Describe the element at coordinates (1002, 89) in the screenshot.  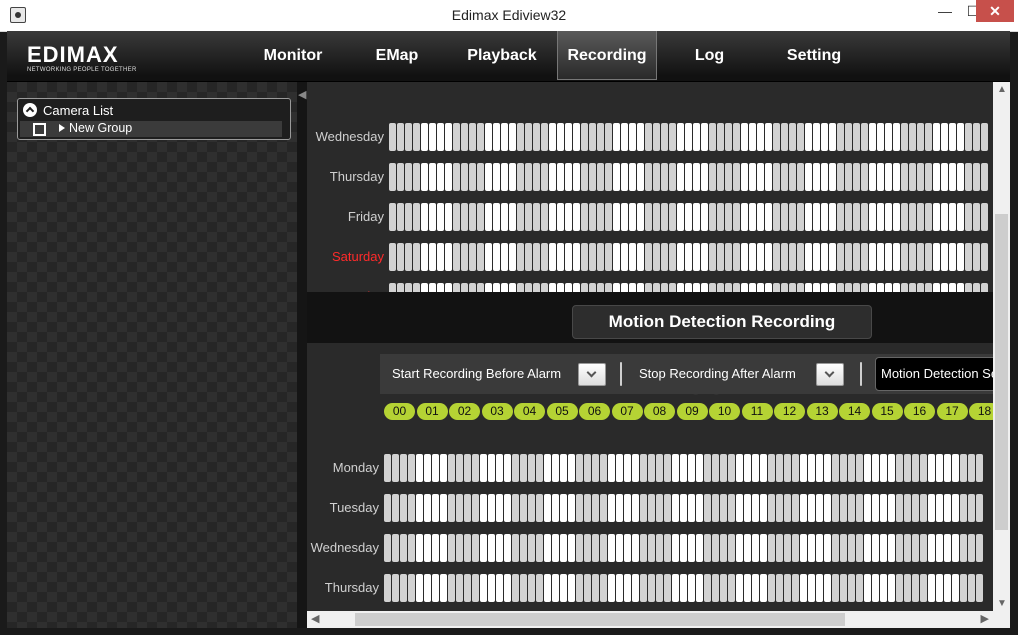
I see `scroll-up-icon: ▲` at that location.